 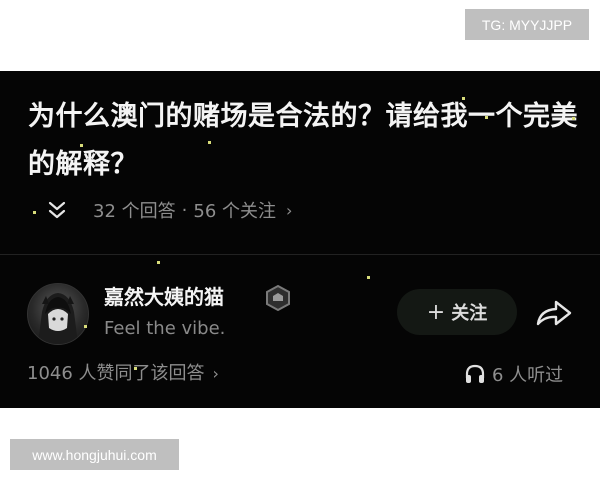 What do you see at coordinates (134, 211) in the screenshot?
I see `answer-count: 32 个回答` at bounding box center [134, 211].